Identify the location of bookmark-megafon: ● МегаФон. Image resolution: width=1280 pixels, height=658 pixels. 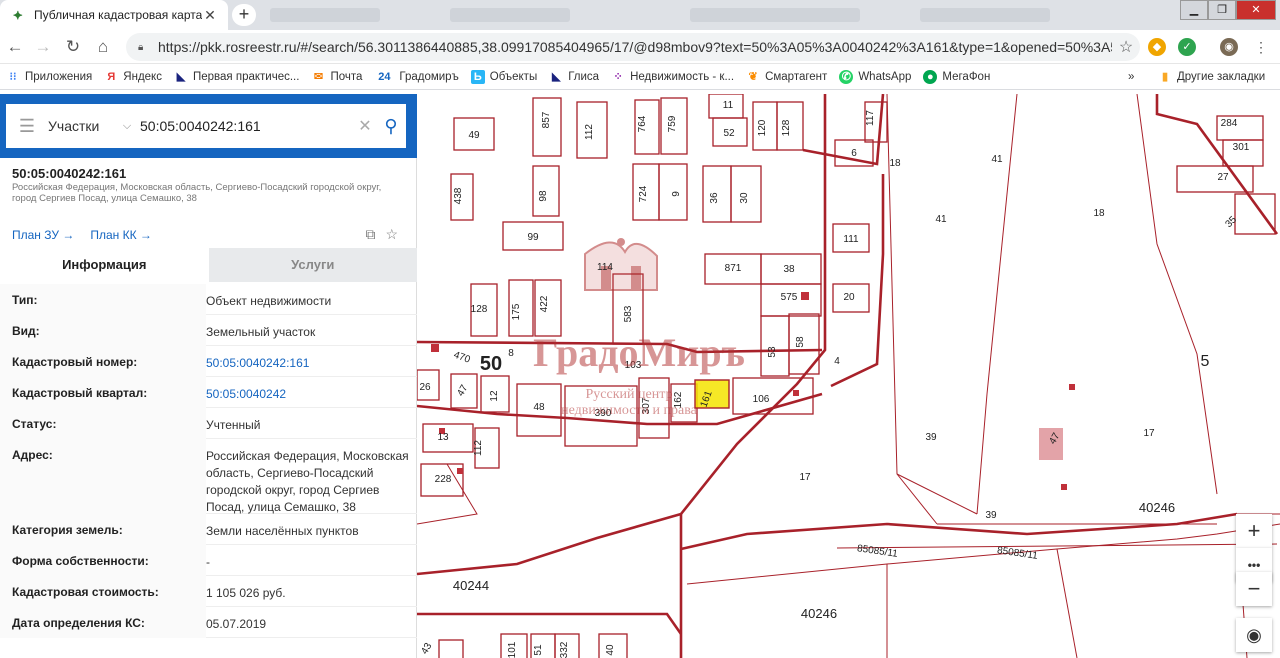
(956, 76).